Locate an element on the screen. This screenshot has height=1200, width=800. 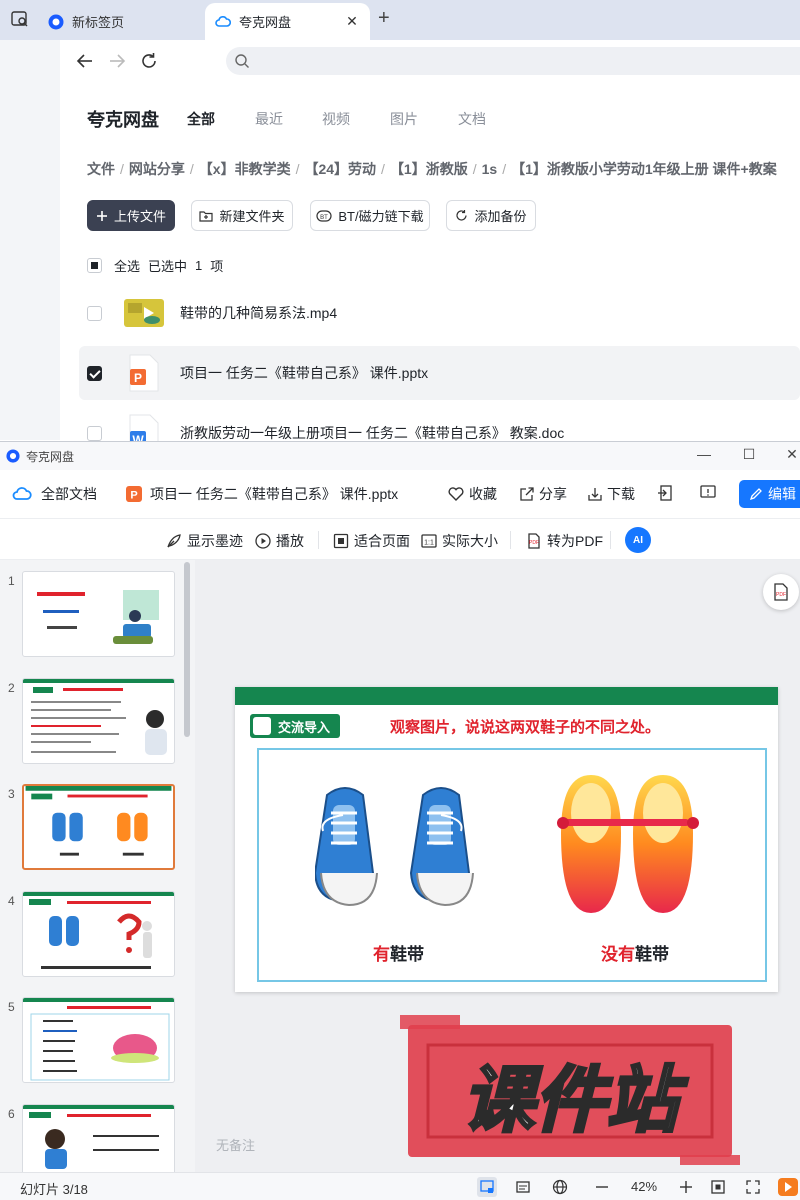
url-input is located at coordinates (513, 61).